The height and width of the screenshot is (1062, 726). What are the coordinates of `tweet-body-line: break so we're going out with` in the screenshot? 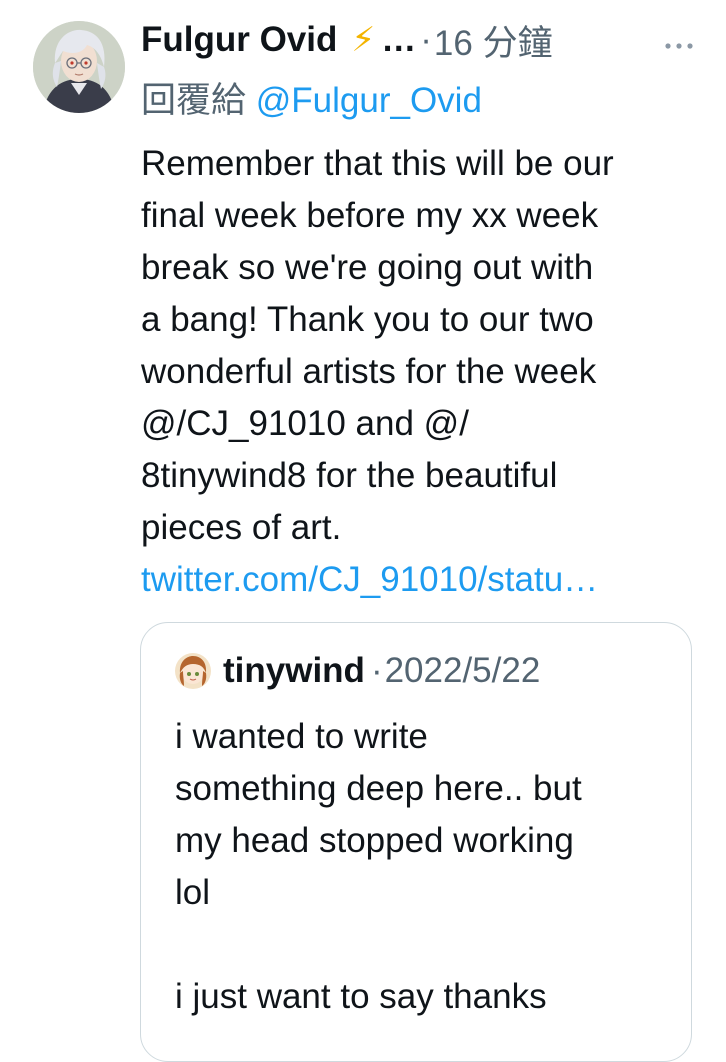 It's located at (367, 267).